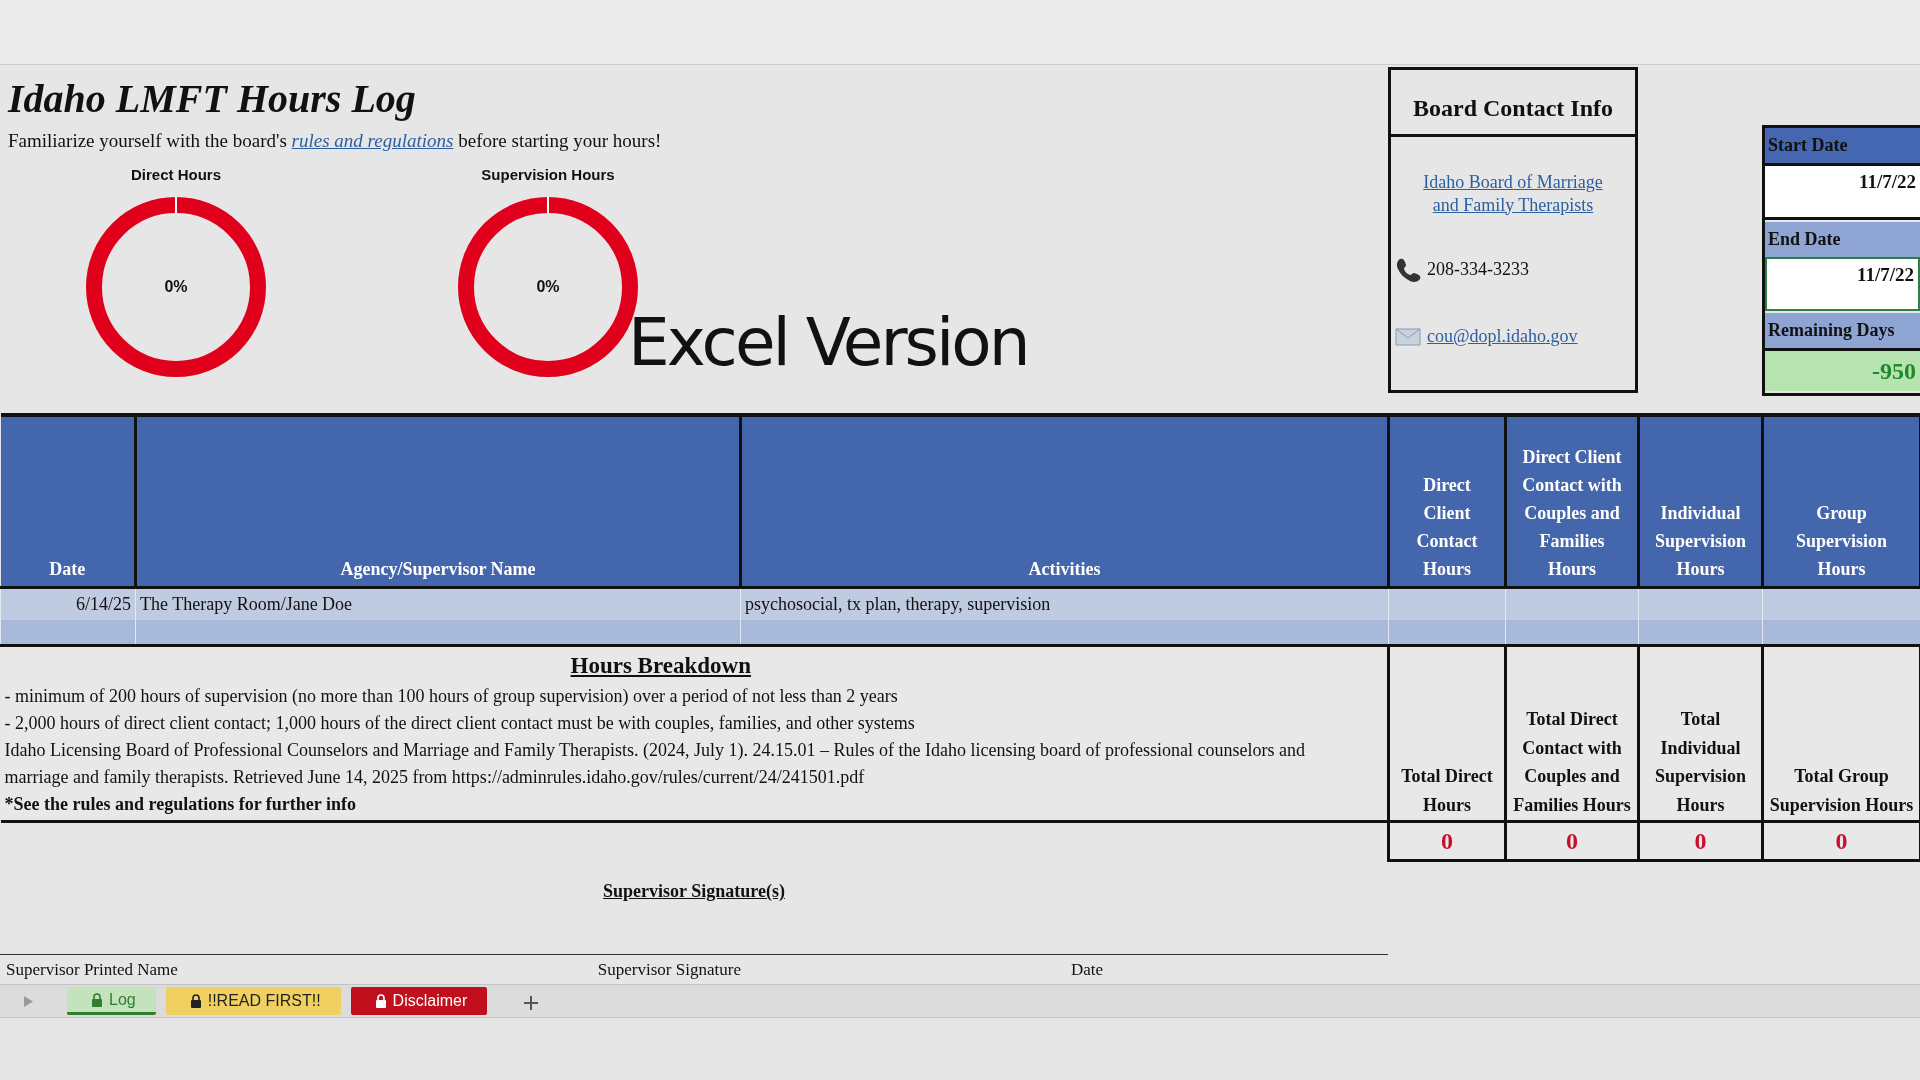 Image resolution: width=1920 pixels, height=1080 pixels. I want to click on total-label: Total Individual Supervision Hours, so click(1700, 733).